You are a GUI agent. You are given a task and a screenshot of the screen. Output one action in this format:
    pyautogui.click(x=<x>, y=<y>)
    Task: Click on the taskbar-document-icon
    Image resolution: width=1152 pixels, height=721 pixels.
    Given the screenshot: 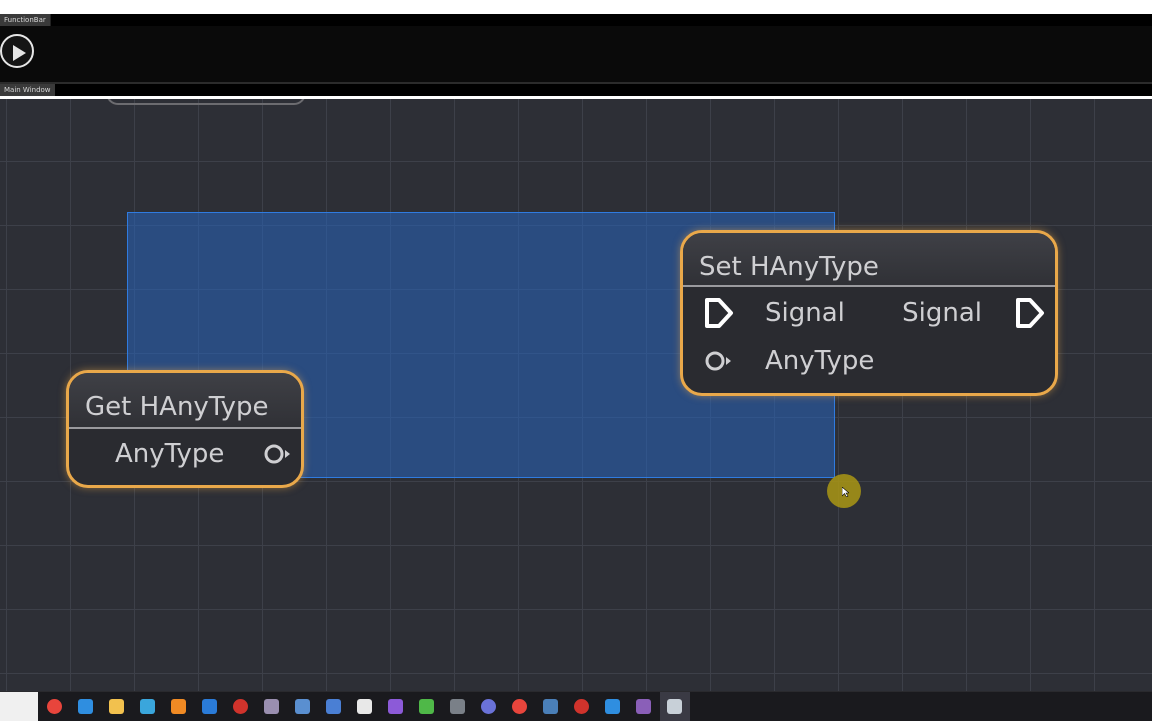 What is the action you would take?
    pyautogui.click(x=364, y=706)
    